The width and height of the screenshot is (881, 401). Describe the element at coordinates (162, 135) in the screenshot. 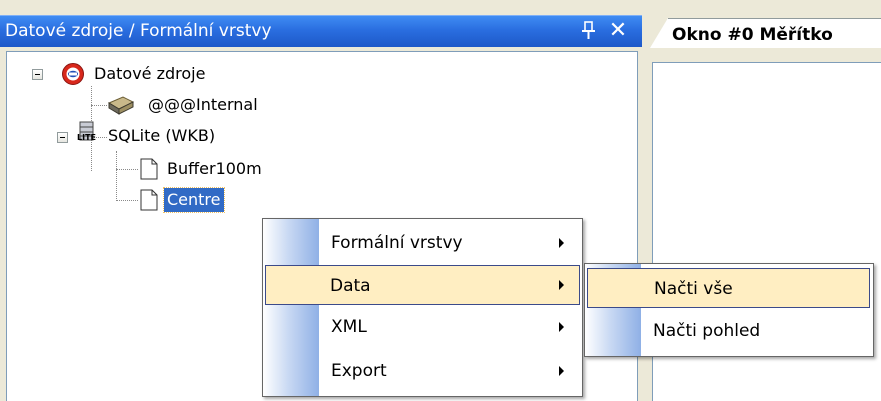

I see `tree-node-label: SQLite (WKB)` at that location.